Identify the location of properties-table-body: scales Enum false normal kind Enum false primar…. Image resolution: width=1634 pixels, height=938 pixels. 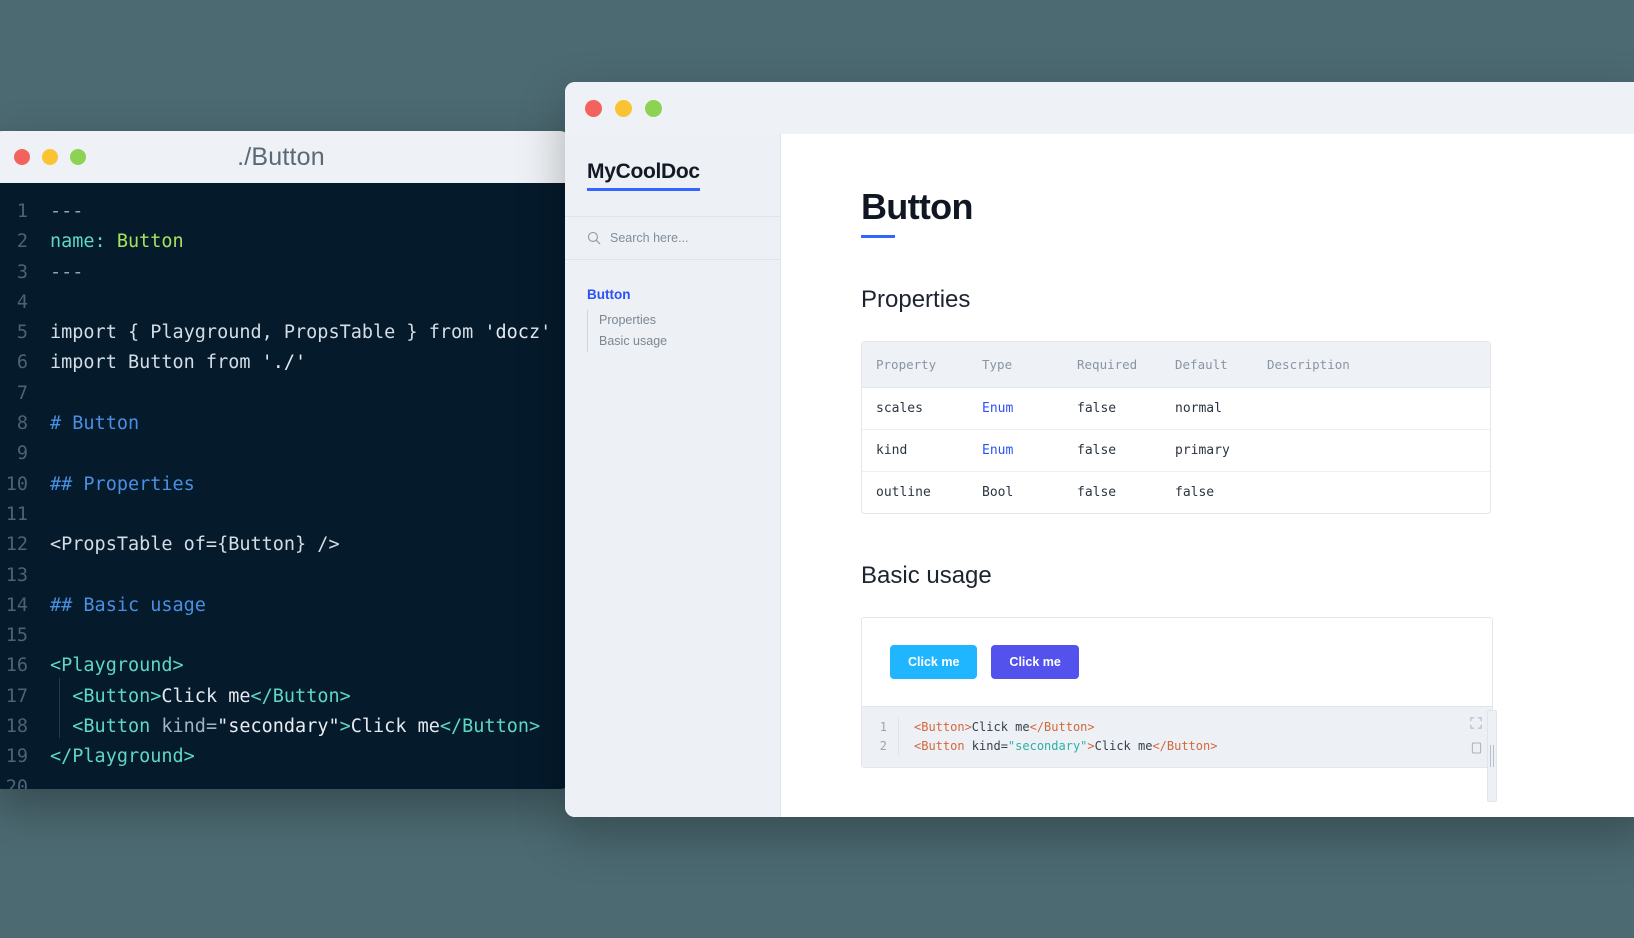
(1176, 450).